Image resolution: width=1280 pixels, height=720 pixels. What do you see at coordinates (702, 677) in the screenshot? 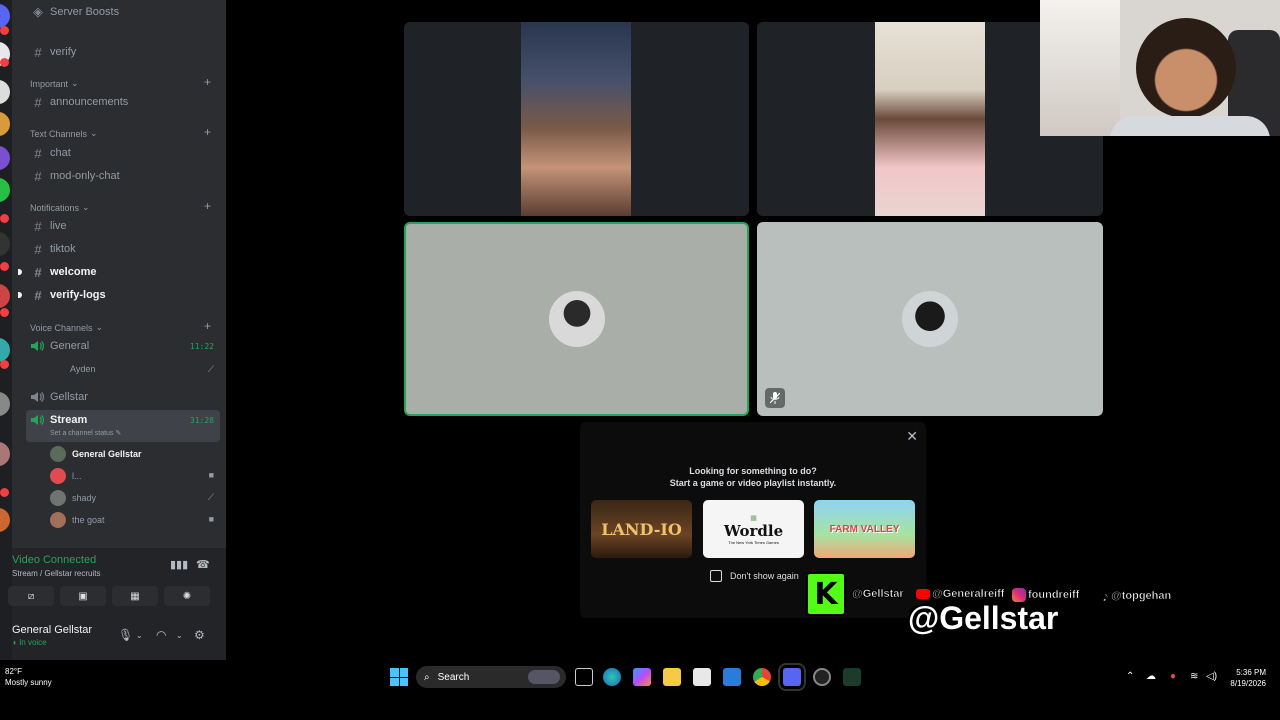
I see `store-icon` at bounding box center [702, 677].